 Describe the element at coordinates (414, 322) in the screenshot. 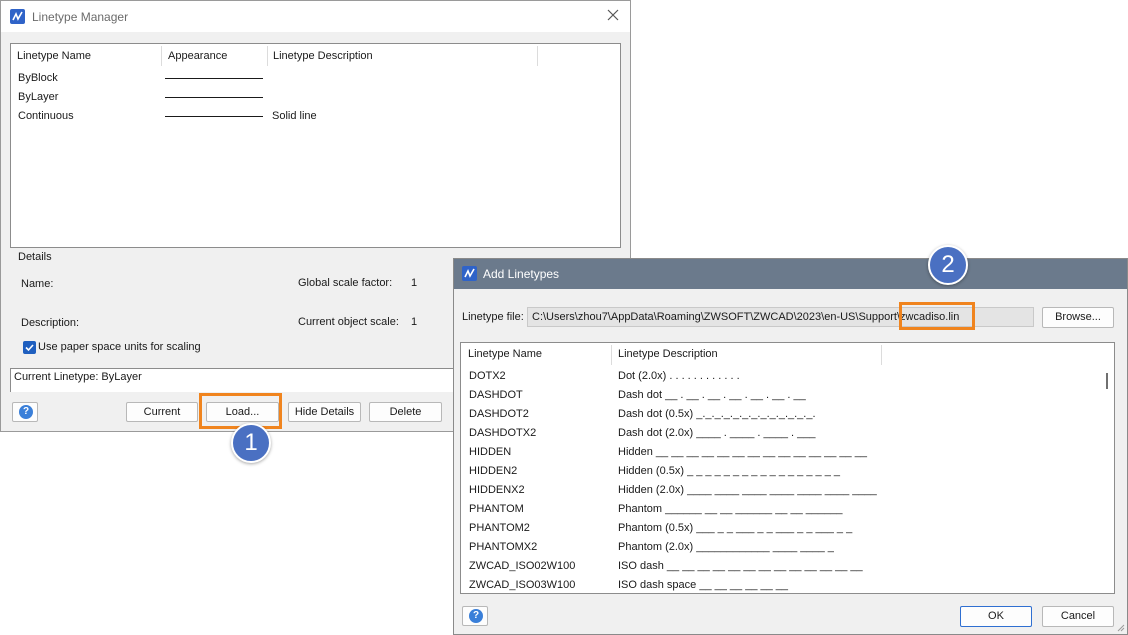

I see `object-scale-field: 1` at that location.